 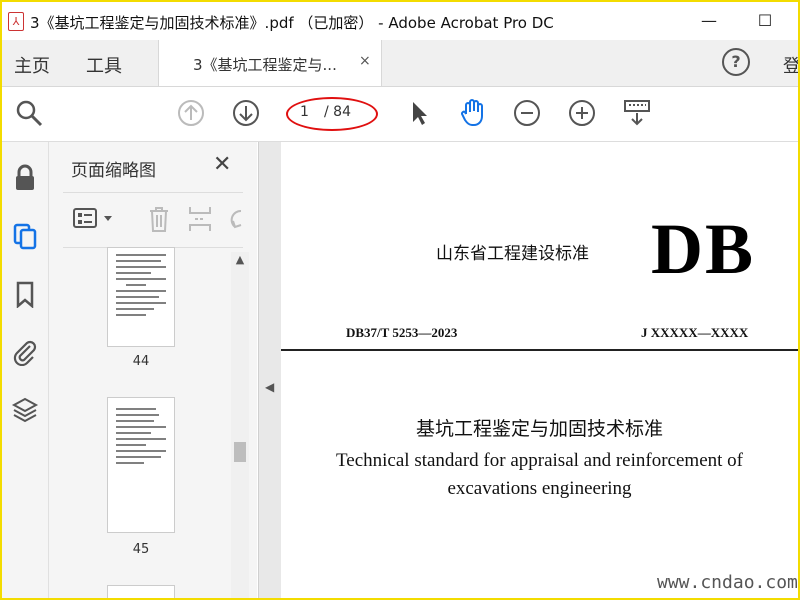 What do you see at coordinates (16, 21) in the screenshot?
I see `acrobat-logo-icon: ⅄` at bounding box center [16, 21].